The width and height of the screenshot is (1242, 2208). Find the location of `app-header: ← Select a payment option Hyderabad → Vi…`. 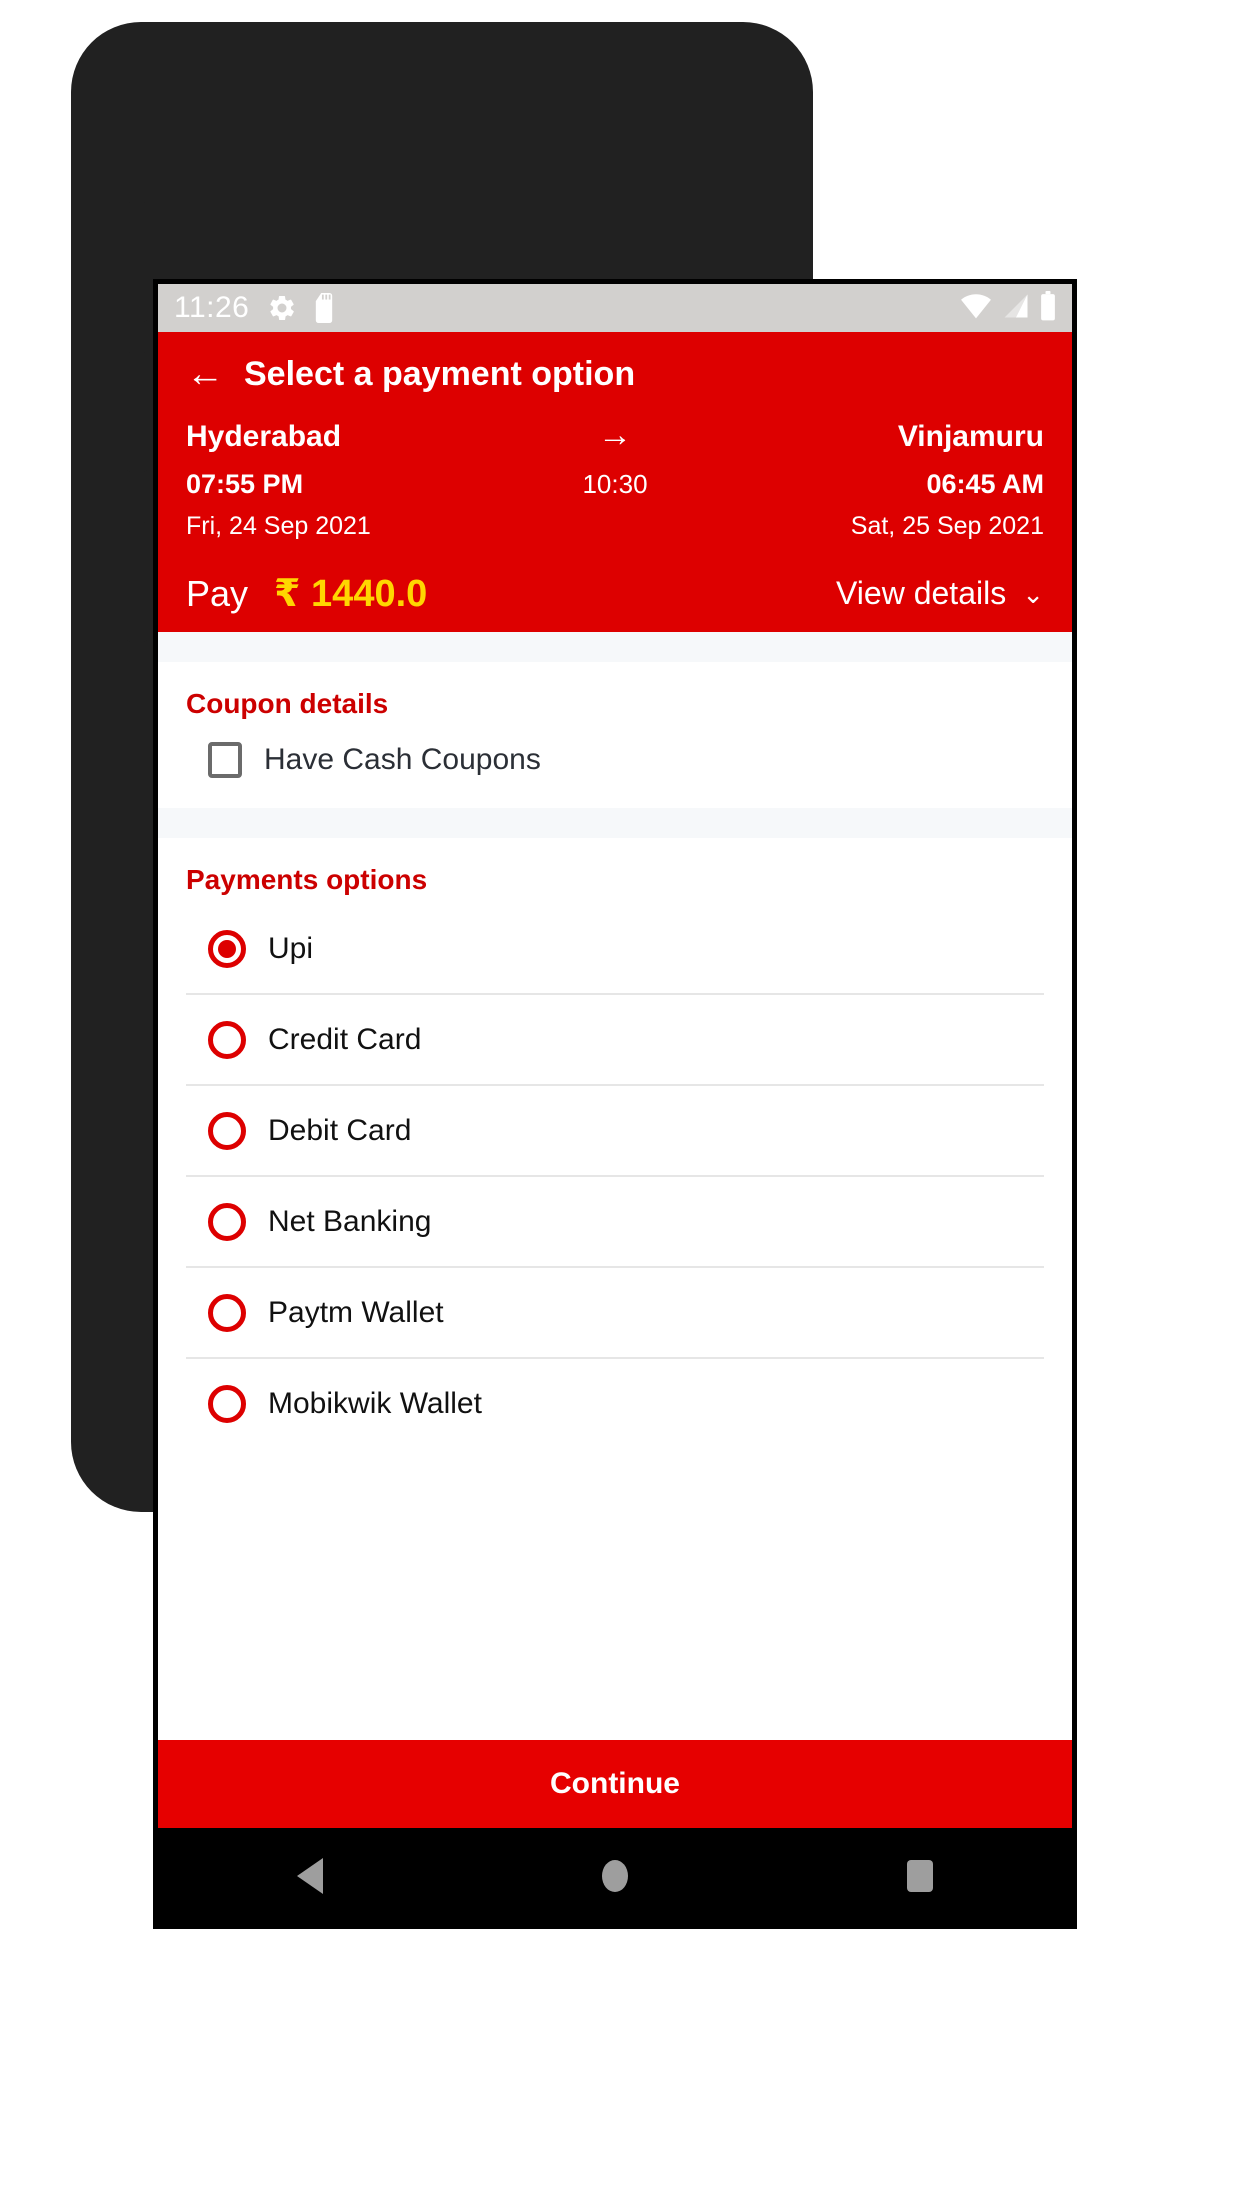

app-header: ← Select a payment option Hyderabad → Vi… is located at coordinates (615, 482).